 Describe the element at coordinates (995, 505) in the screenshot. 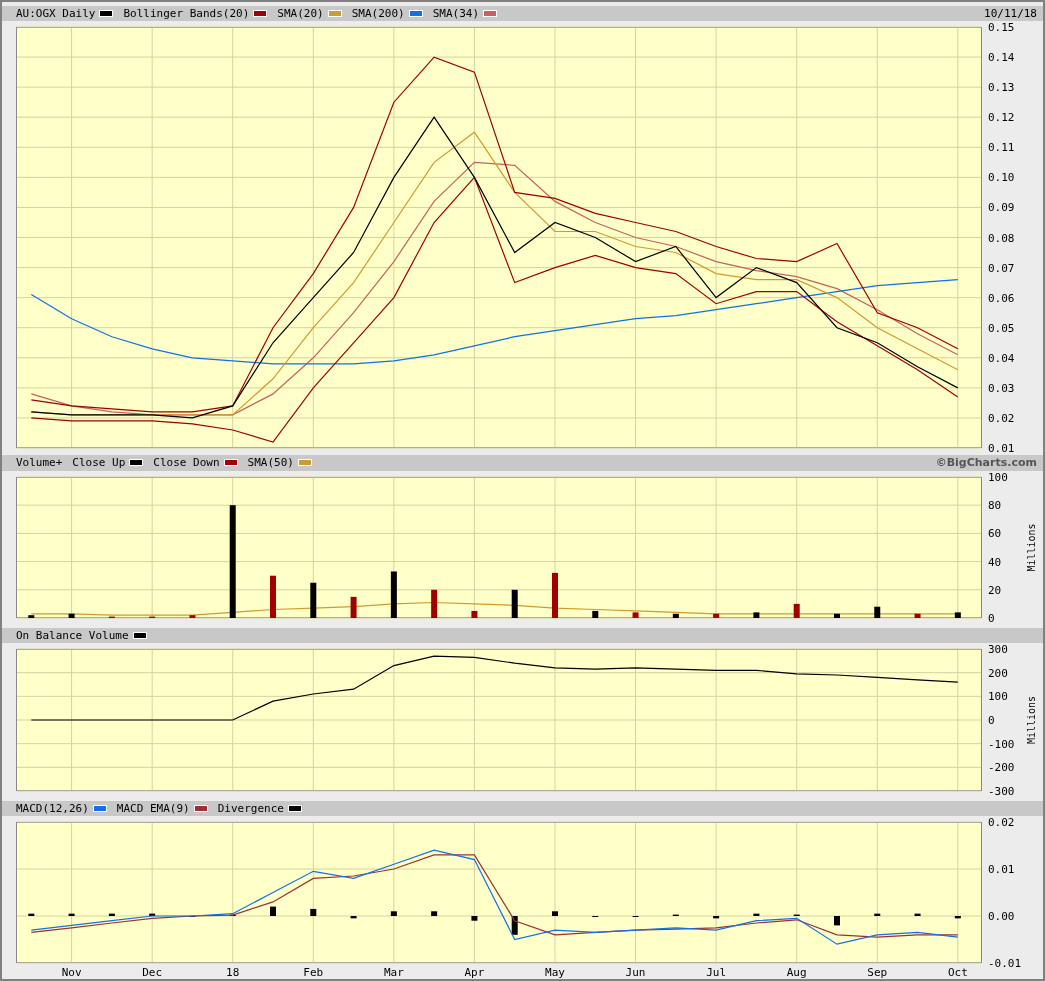

I see `axis-tick-label: 80` at that location.